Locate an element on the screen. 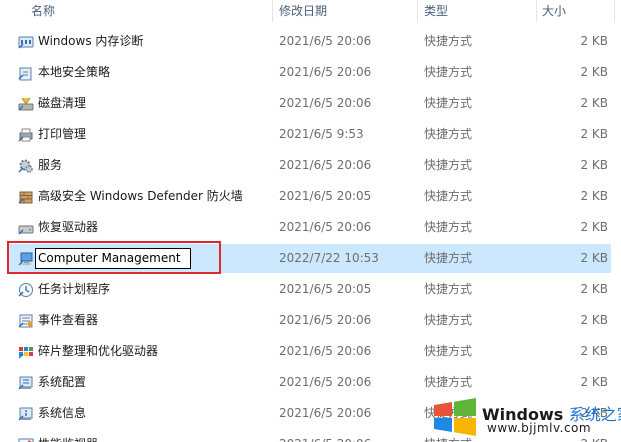 The height and width of the screenshot is (442, 621). system-info-icon is located at coordinates (26, 414).